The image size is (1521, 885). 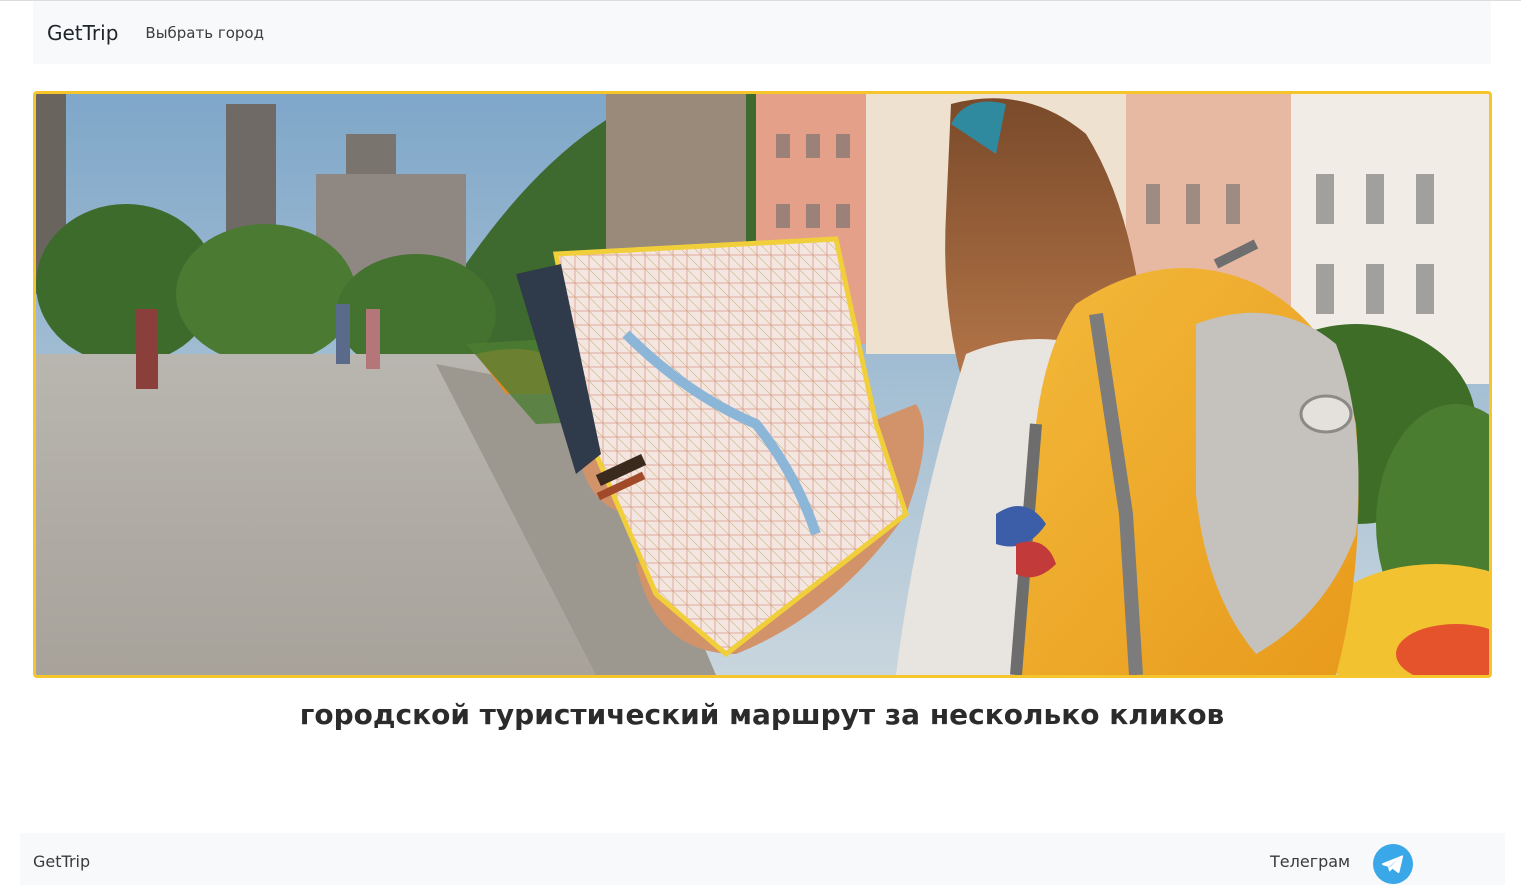 I want to click on brand-logo: GetTrip, so click(x=82, y=33).